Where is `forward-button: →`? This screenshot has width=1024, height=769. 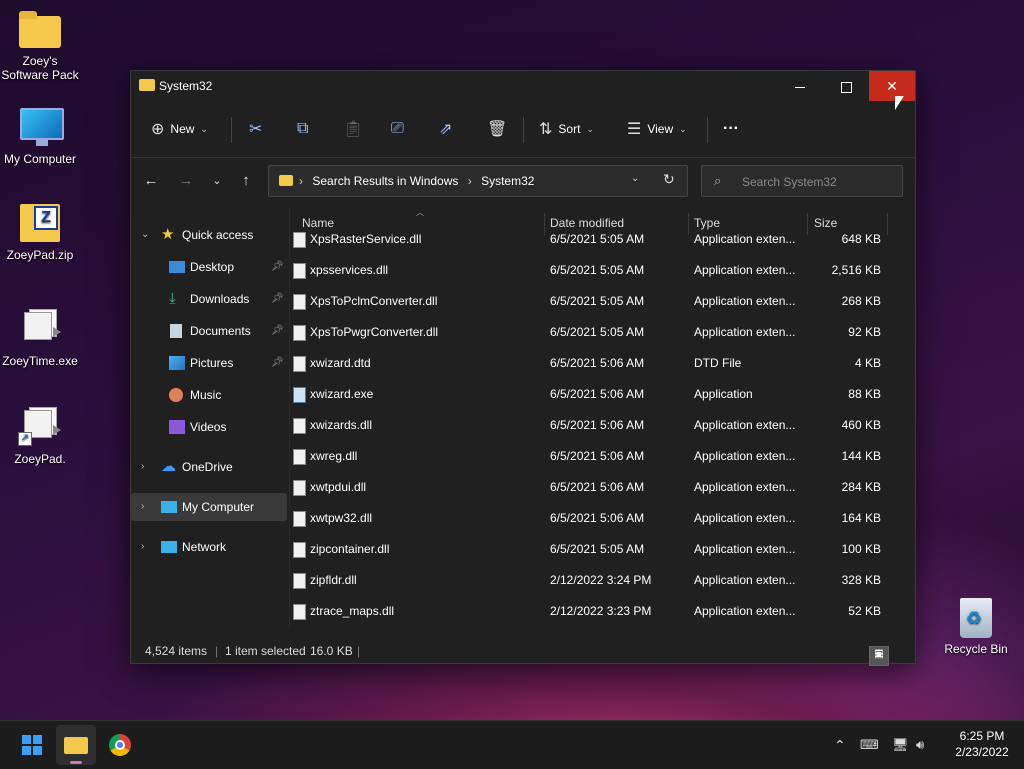
forward-button: → is located at coordinates (186, 181).